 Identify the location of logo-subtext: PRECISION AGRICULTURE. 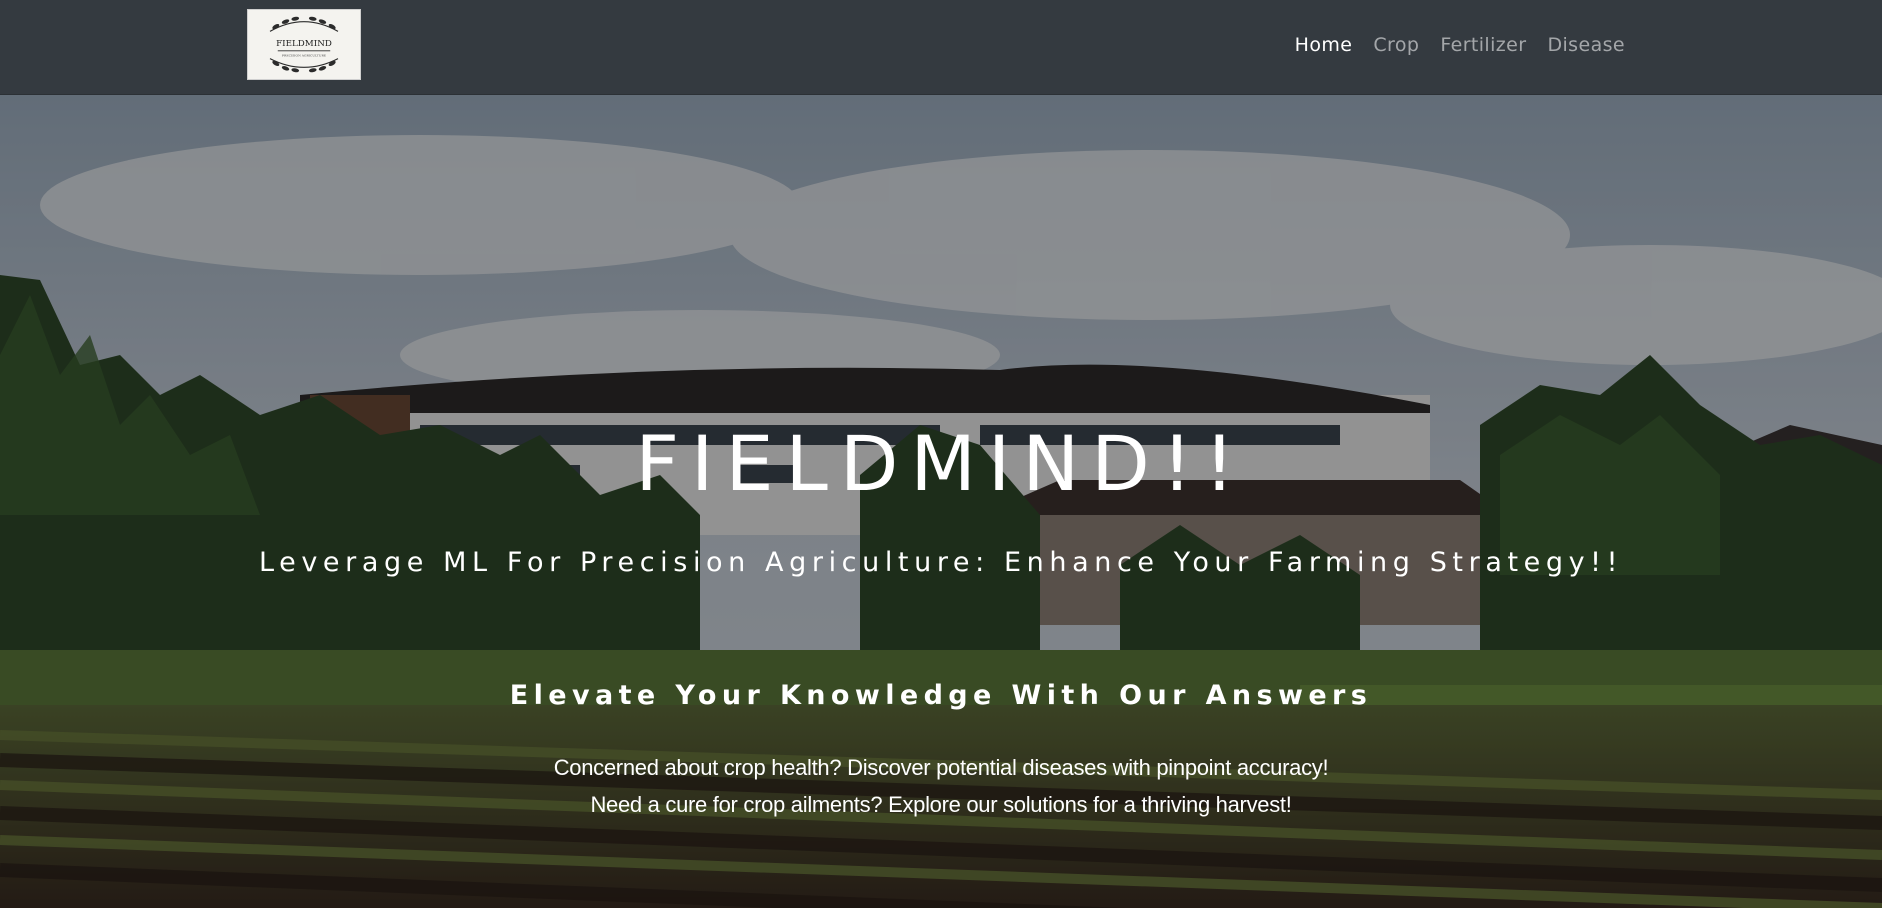
(304, 56).